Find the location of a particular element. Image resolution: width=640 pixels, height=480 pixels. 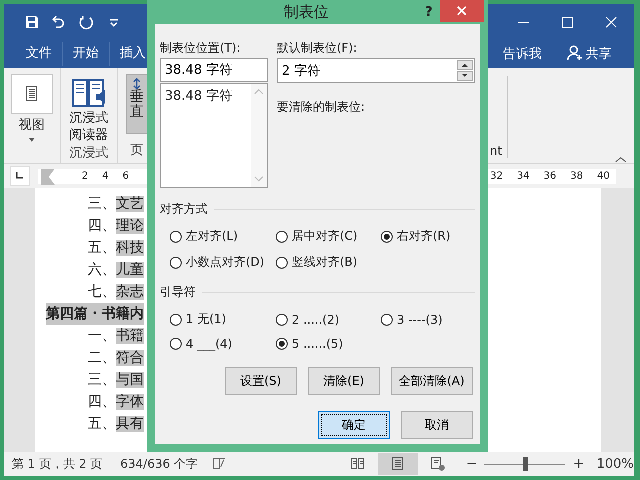

outline-line: 三、与国 is located at coordinates (116, 380).